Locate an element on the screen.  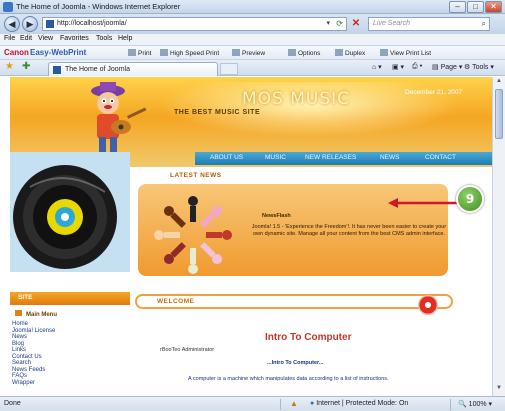
menu-view: View is located at coordinates (45, 38).